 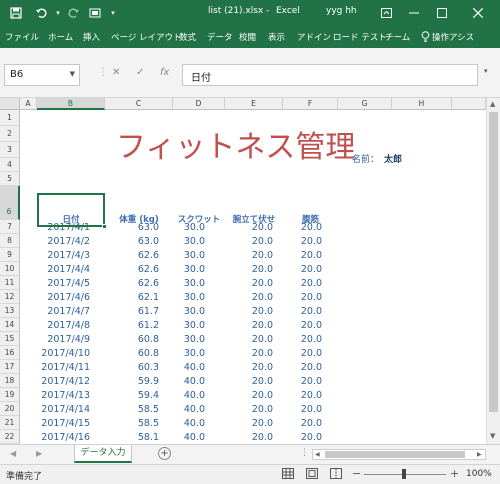 I want to click on tab-home: ホーム, so click(x=60, y=37).